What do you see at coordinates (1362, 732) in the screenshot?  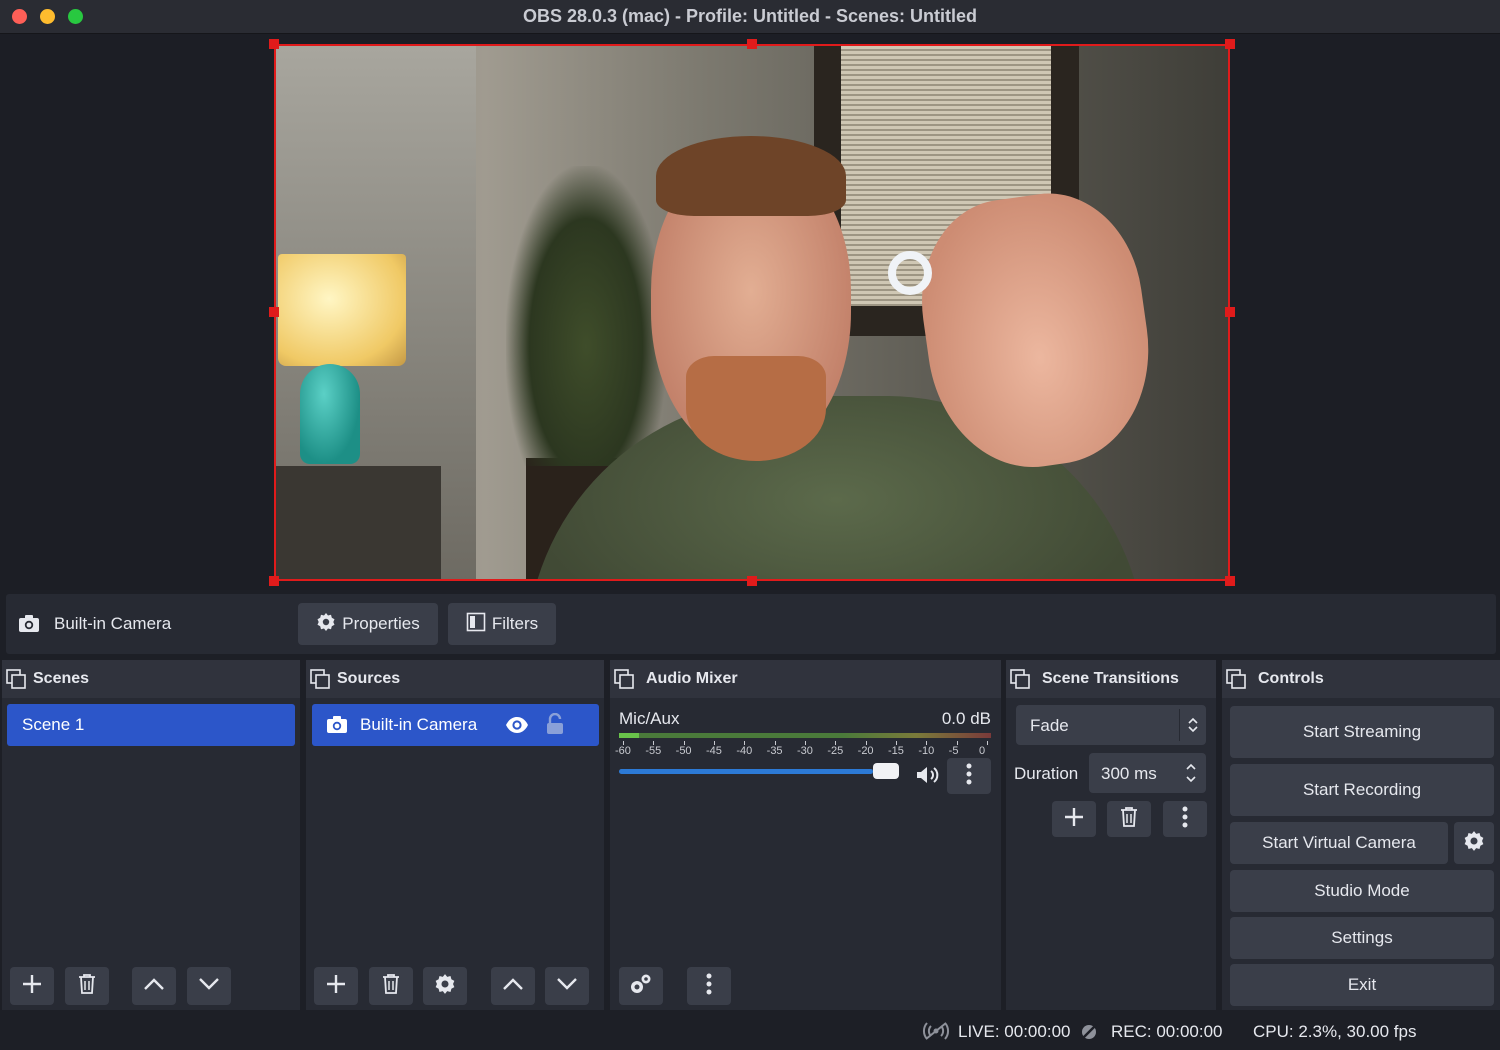 I see `start-streaming-button: Start Streaming` at bounding box center [1362, 732].